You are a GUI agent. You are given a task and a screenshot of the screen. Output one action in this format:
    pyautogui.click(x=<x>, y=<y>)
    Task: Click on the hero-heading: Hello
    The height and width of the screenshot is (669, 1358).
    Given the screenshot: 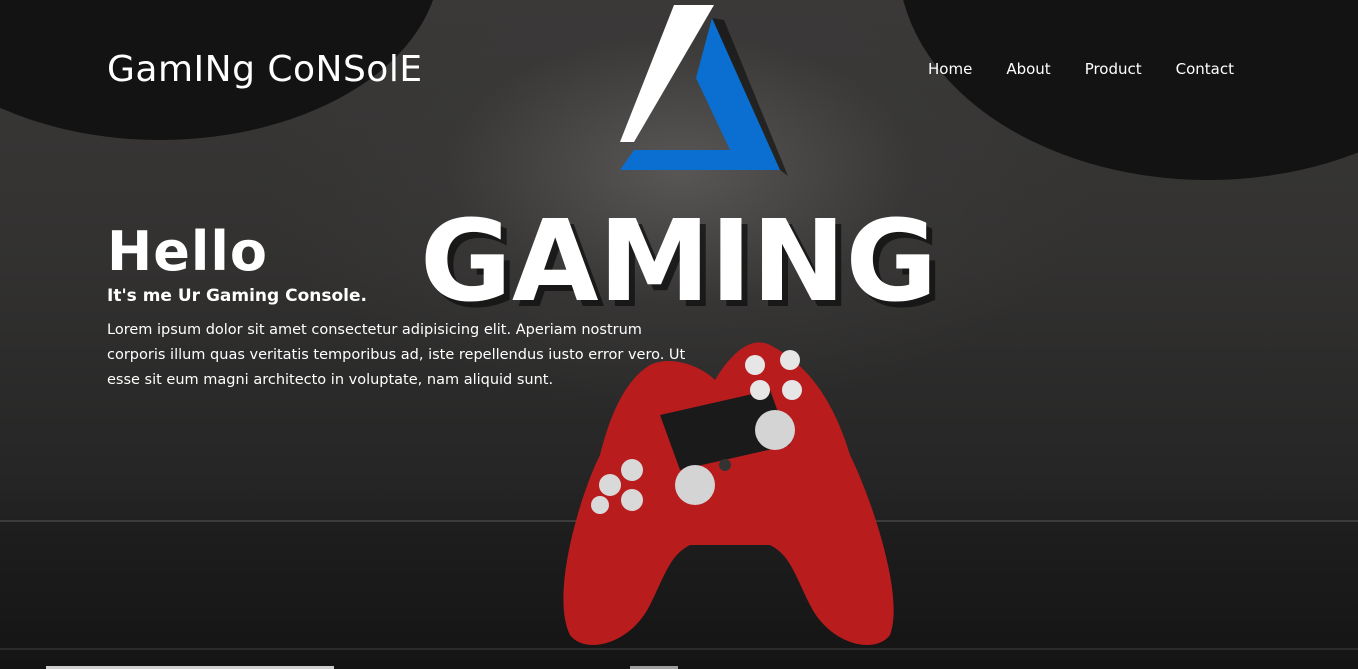 What is the action you would take?
    pyautogui.click(x=187, y=251)
    